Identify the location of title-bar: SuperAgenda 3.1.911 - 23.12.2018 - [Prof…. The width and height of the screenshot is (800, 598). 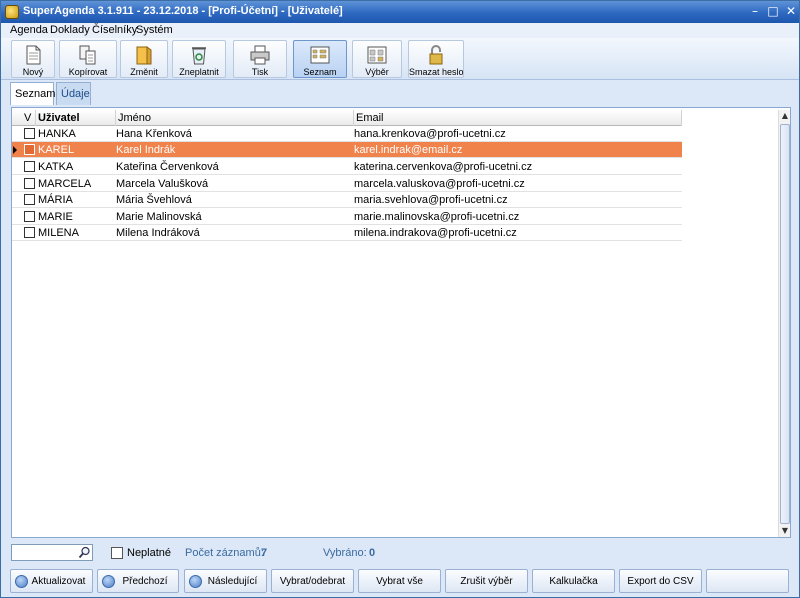
(400, 12).